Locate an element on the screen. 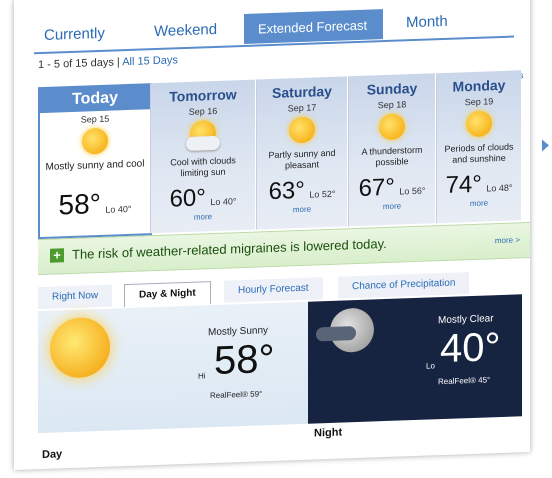 The height and width of the screenshot is (478, 552). day-condition: Mostly Sunny is located at coordinates (238, 332).